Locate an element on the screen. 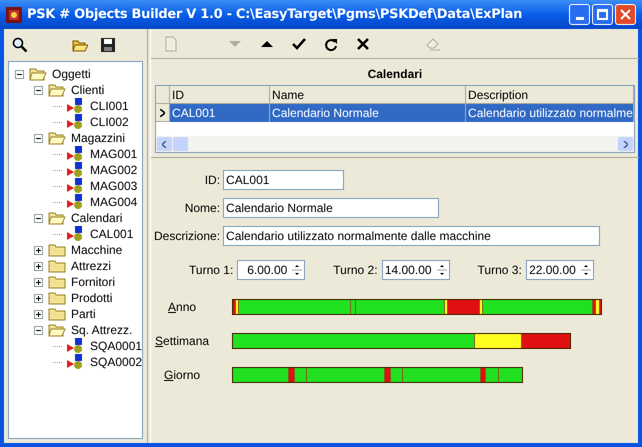  tree-item: SQA0002 is located at coordinates (116, 362).